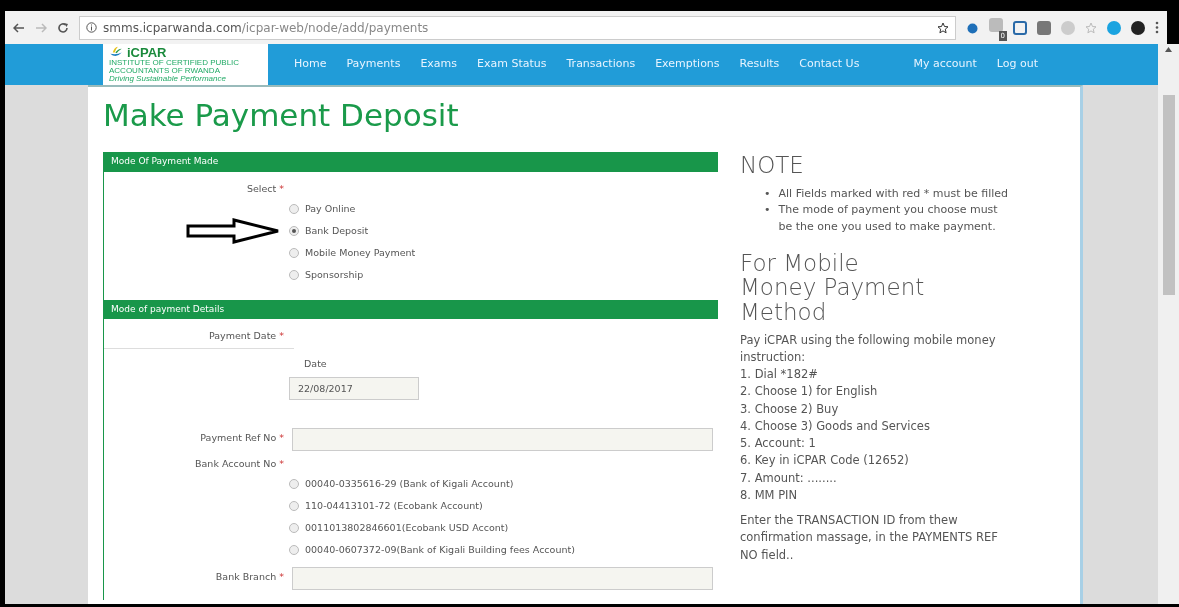 The height and width of the screenshot is (607, 1179). I want to click on logo-text: iCPAR, so click(147, 52).